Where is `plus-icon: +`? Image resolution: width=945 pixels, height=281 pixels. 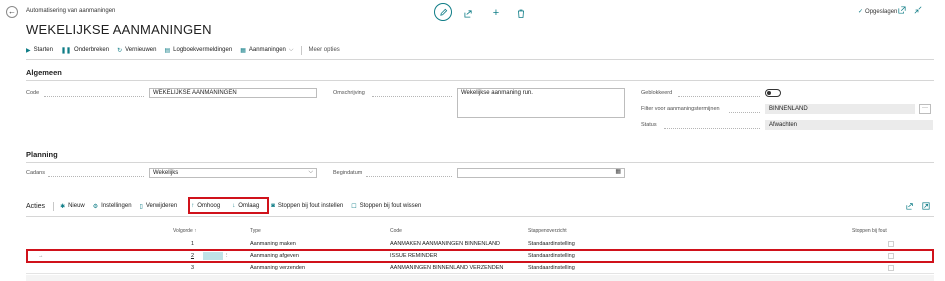
plus-icon: + is located at coordinates (496, 13).